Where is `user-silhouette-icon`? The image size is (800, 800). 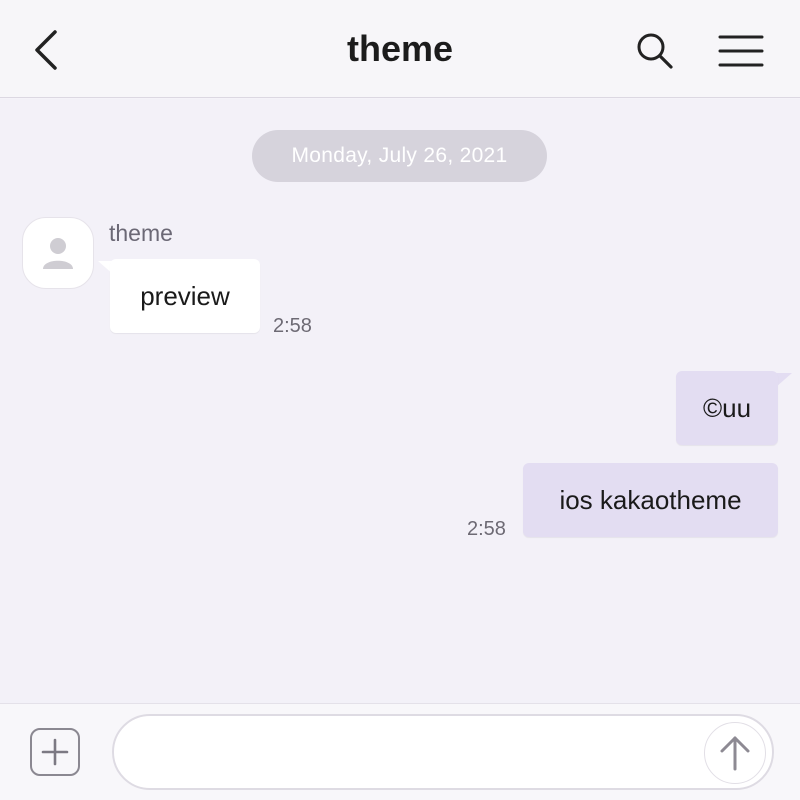
user-silhouette-icon is located at coordinates (58, 253).